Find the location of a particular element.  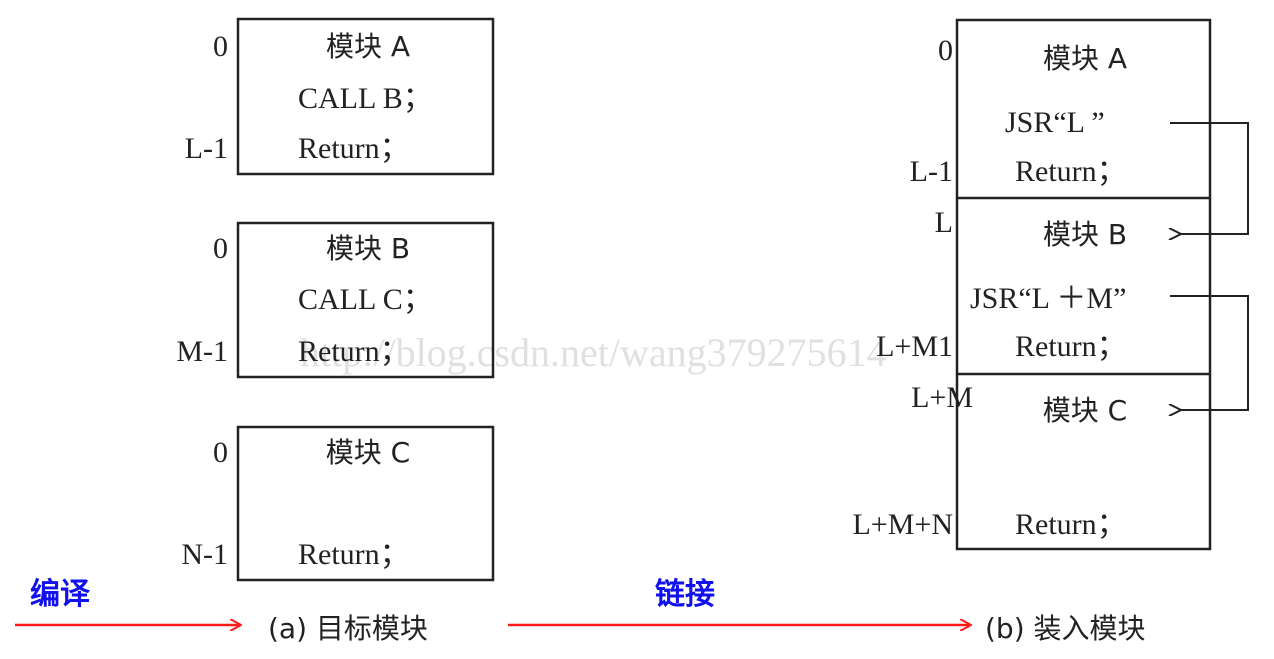

seg-b-return: Return； is located at coordinates (1071, 346).